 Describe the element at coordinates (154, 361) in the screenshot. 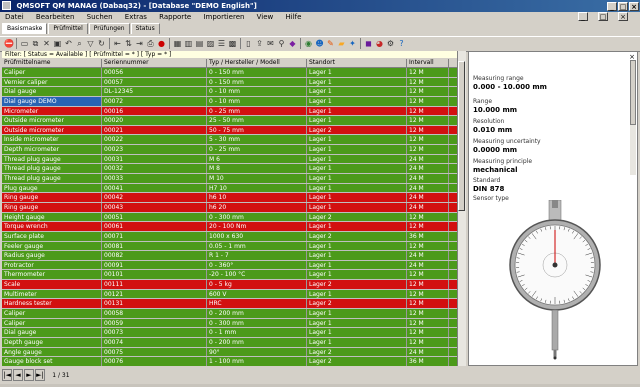

I see `table-cell: 00076` at that location.